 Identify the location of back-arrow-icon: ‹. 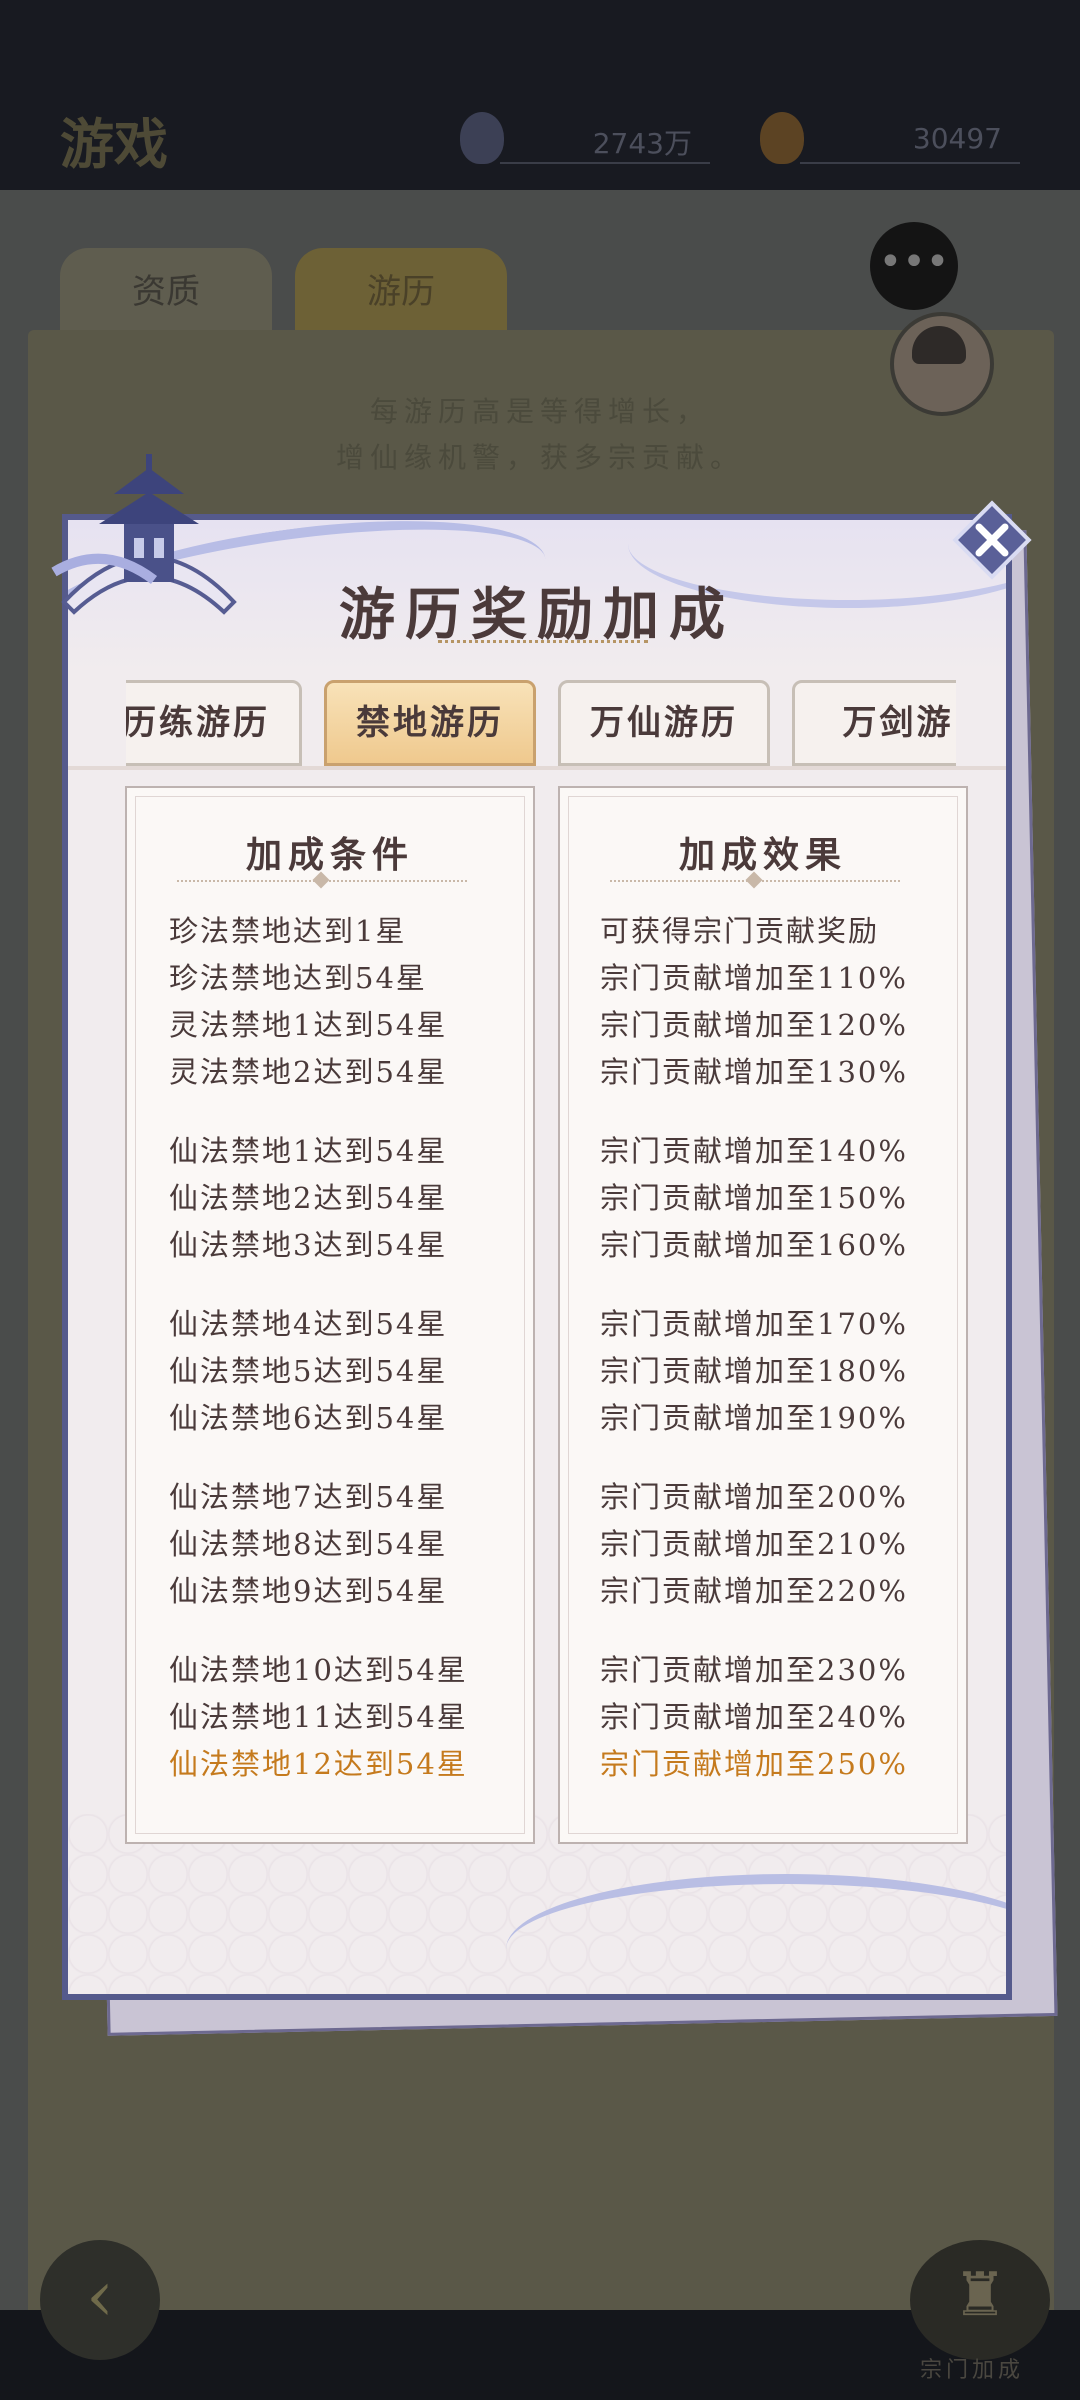
(100, 2296).